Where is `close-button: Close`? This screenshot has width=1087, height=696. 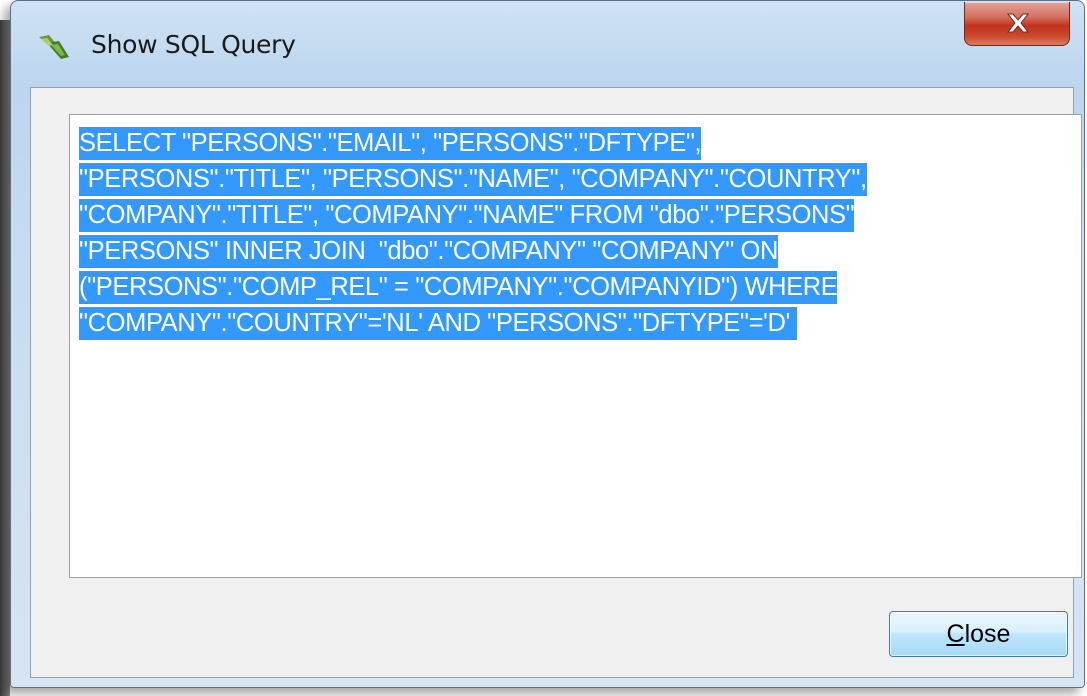
close-button: Close is located at coordinates (978, 634).